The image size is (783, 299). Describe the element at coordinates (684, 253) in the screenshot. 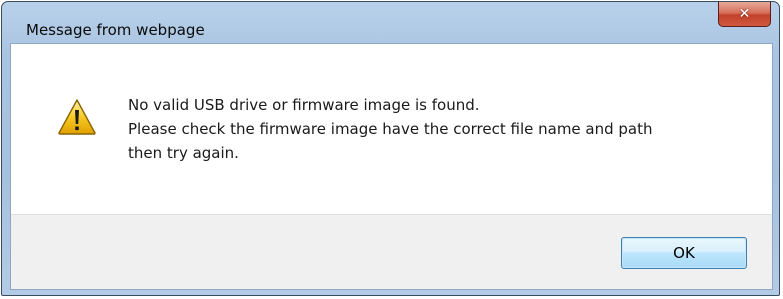

I see `ok-button: OK` at that location.